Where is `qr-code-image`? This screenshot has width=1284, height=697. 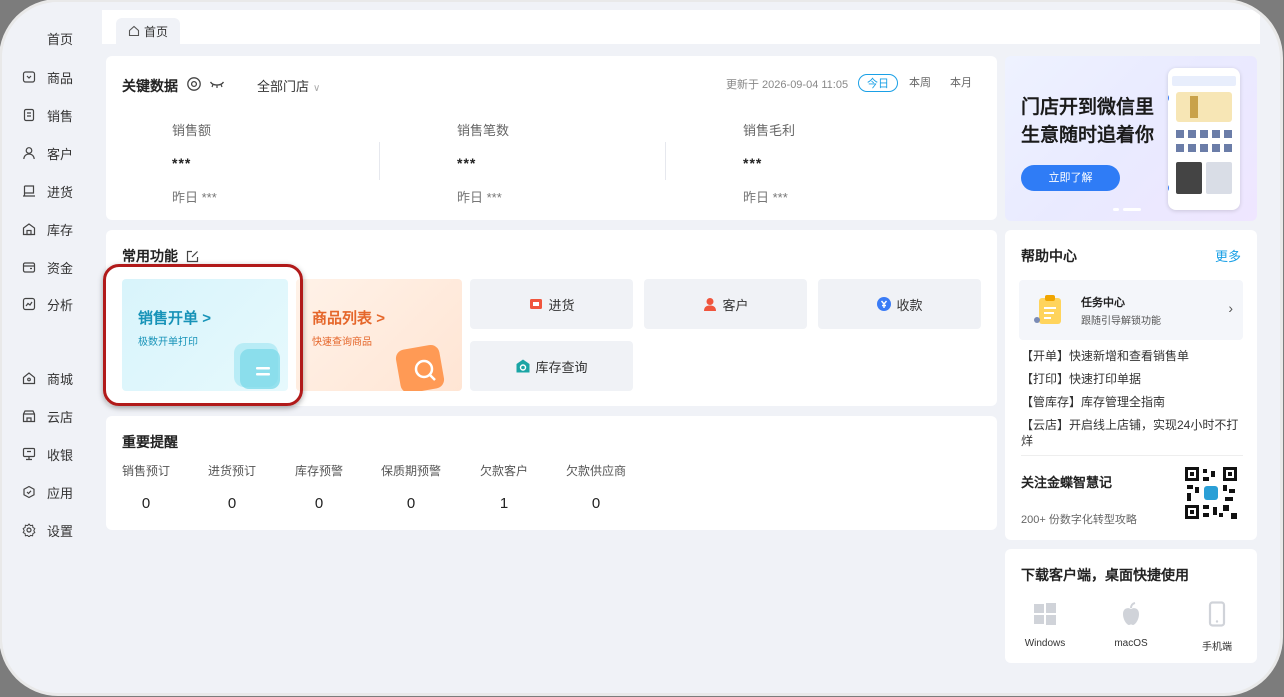
qr-code-image is located at coordinates (1211, 493).